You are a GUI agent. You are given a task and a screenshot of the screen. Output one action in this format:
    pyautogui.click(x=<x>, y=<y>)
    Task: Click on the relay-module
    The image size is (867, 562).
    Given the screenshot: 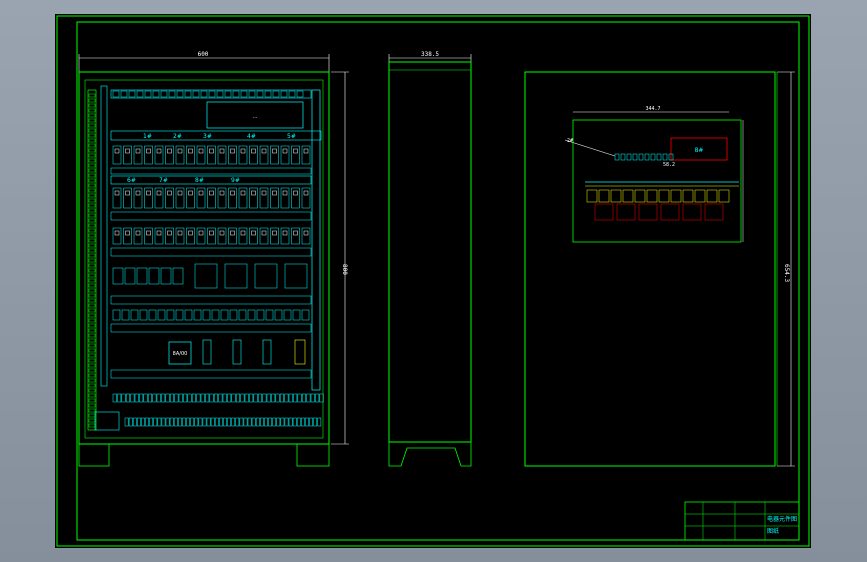 What is the action you would take?
    pyautogui.click(x=236, y=276)
    